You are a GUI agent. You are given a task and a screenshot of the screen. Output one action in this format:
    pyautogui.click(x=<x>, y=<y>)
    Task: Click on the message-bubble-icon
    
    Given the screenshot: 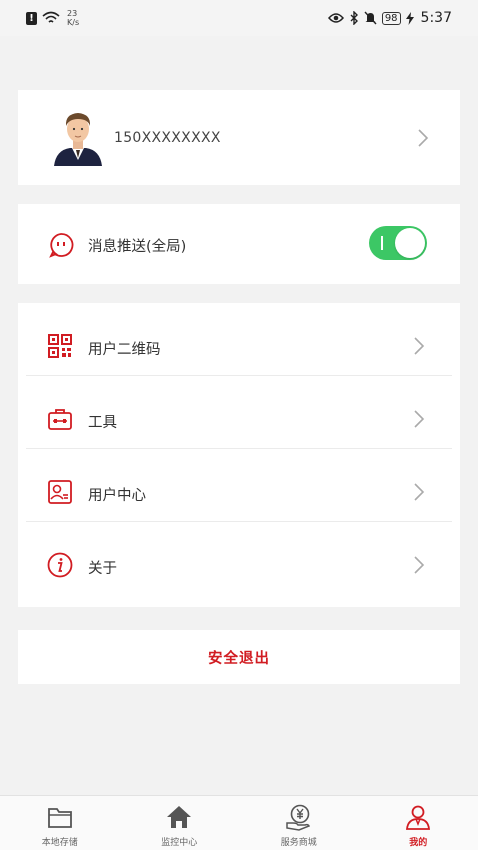 What is the action you would take?
    pyautogui.click(x=61, y=245)
    